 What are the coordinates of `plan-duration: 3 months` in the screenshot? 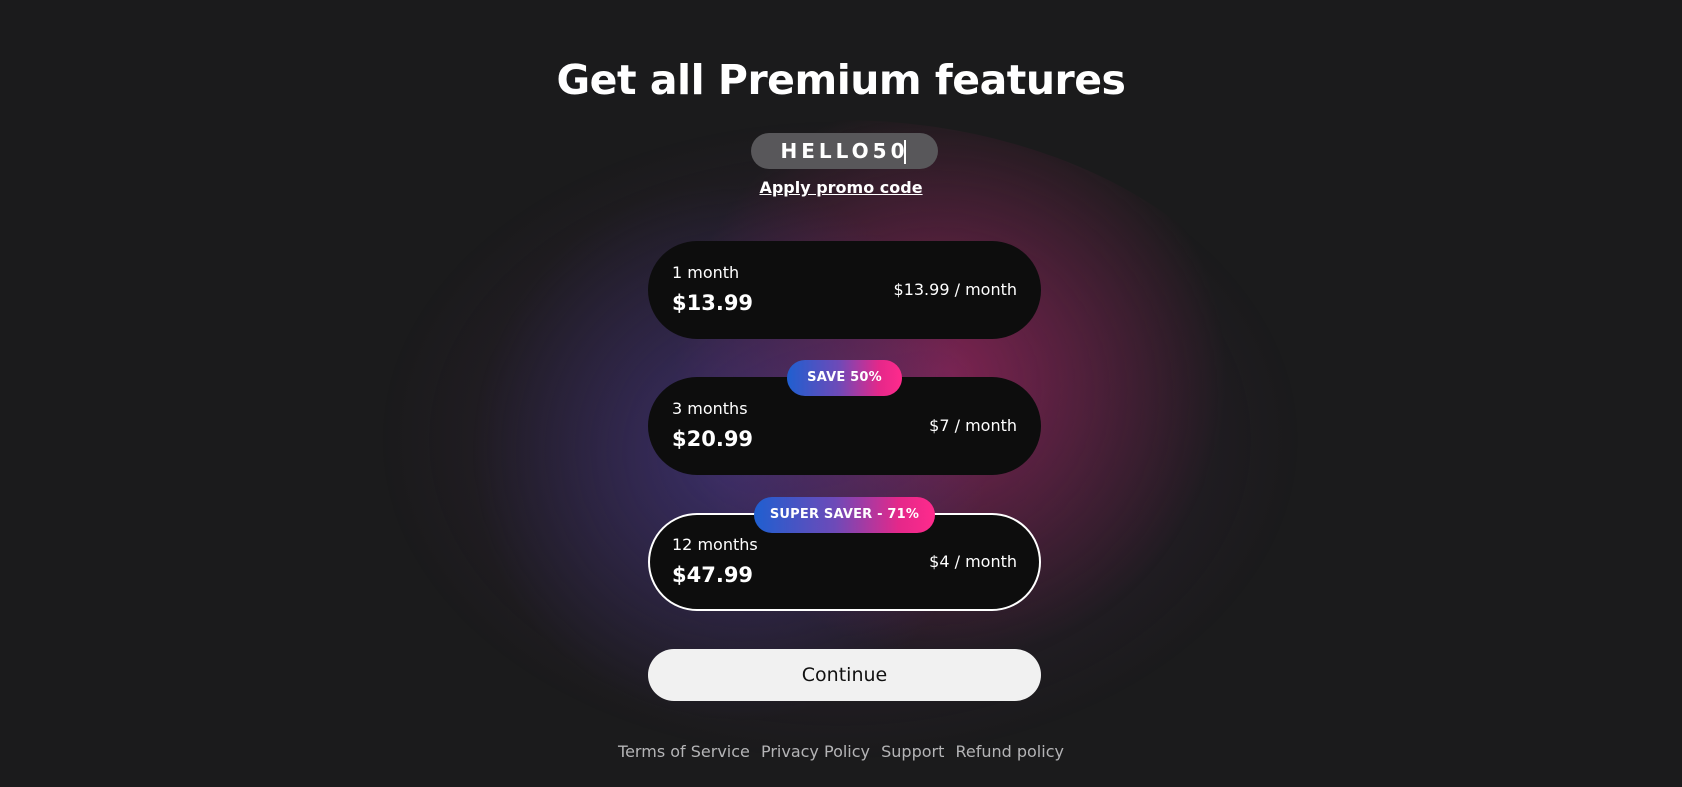 It's located at (710, 408).